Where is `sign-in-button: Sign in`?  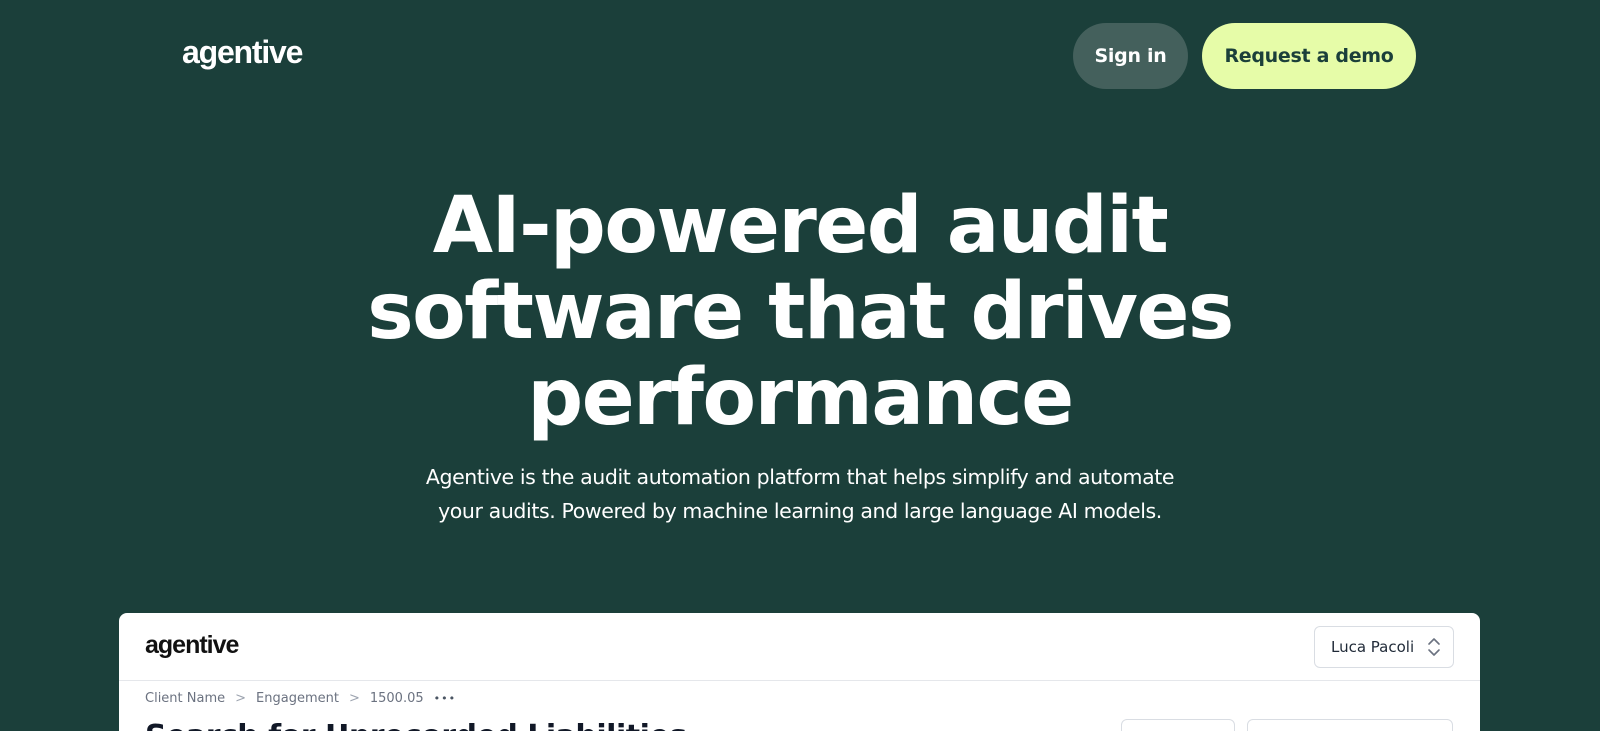
sign-in-button: Sign in is located at coordinates (1130, 56).